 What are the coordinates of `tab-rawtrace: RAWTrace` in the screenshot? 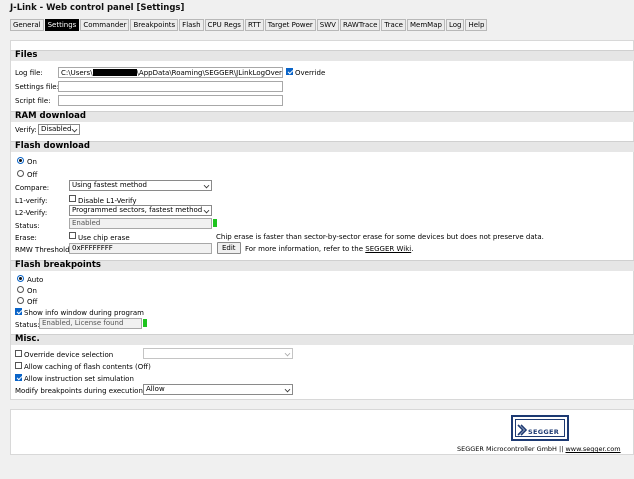 It's located at (360, 25).